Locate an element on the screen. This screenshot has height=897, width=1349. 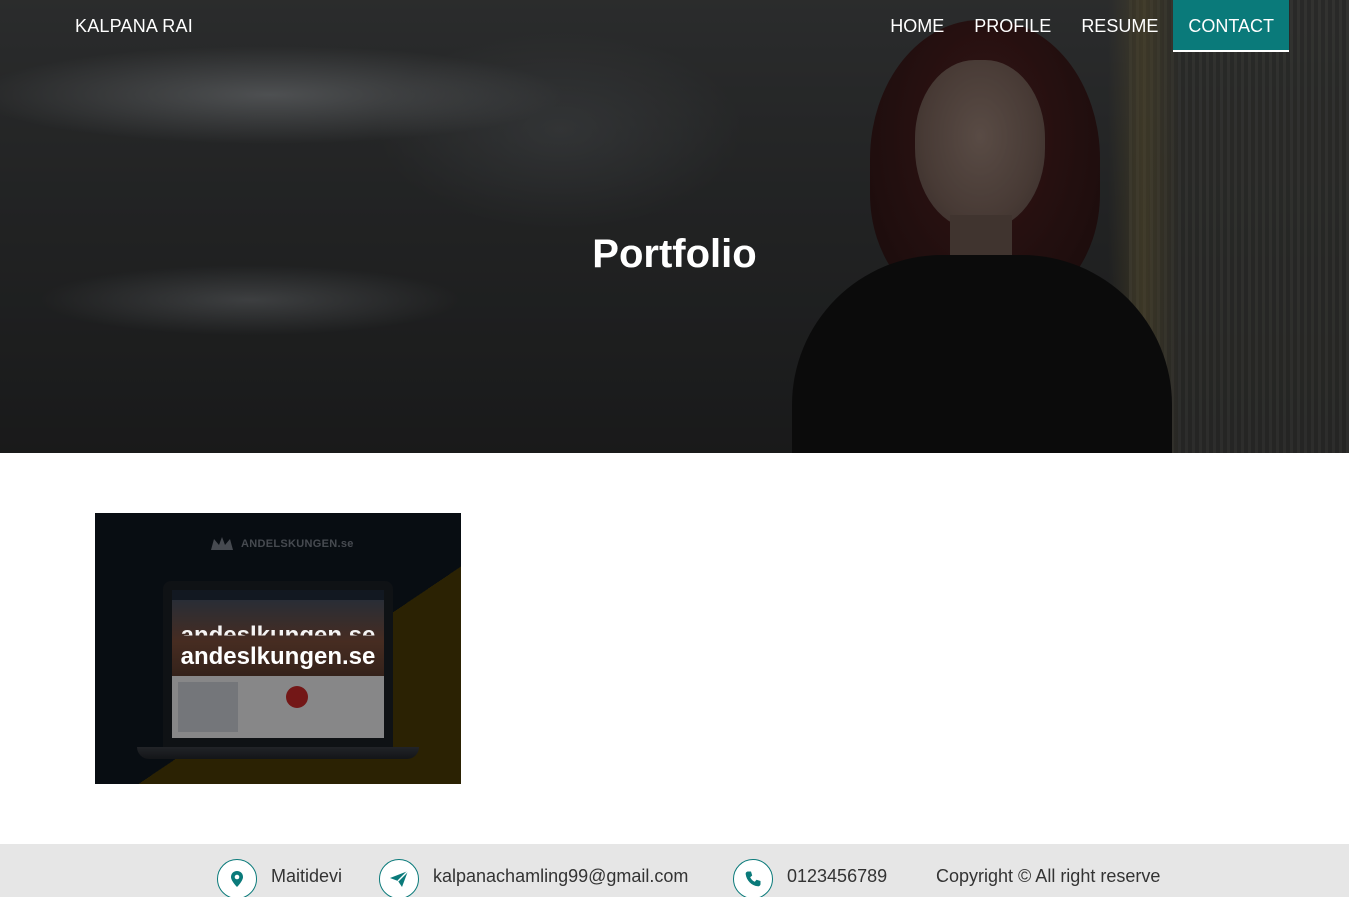
nav-item-home: HOME is located at coordinates (917, 26).